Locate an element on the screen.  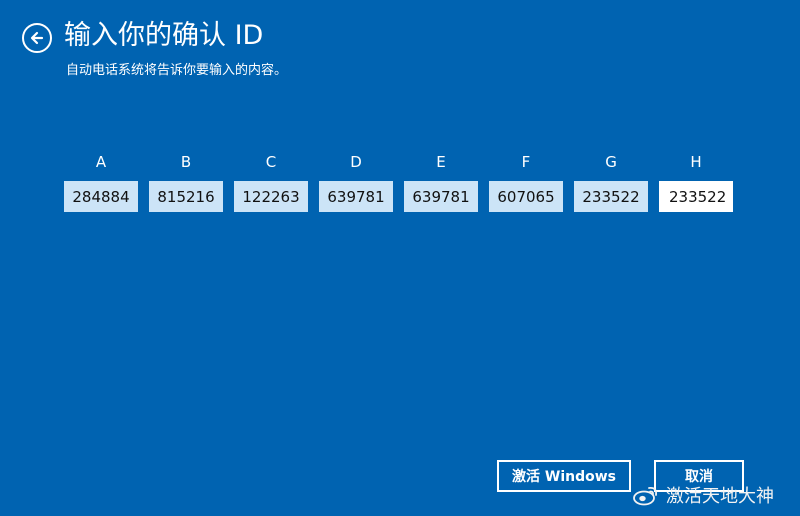
confirmation-input-h is located at coordinates (696, 196).